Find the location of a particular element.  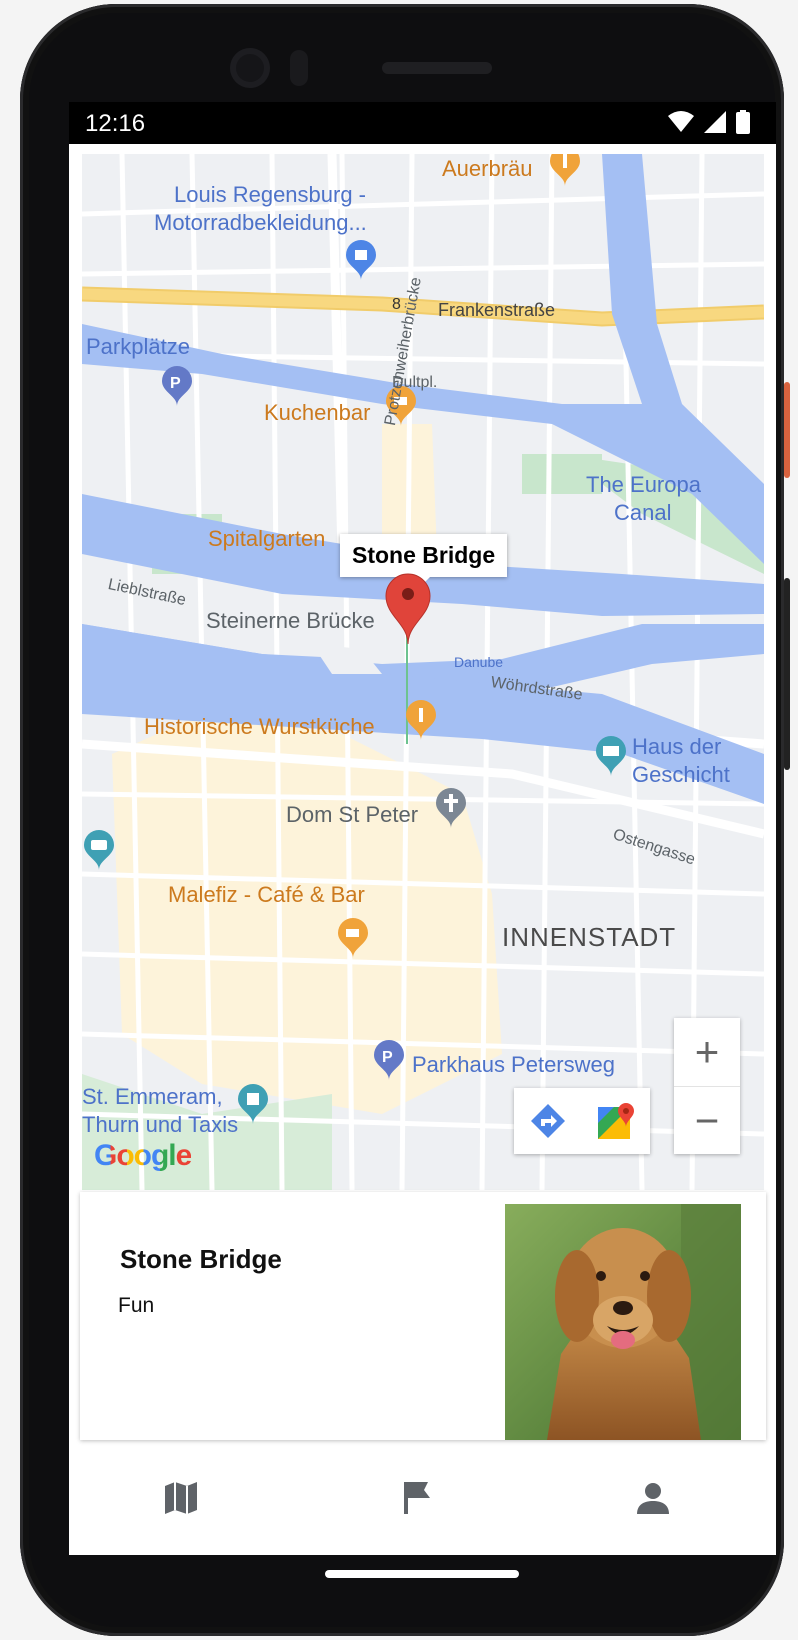

sensor is located at coordinates (299, 68).